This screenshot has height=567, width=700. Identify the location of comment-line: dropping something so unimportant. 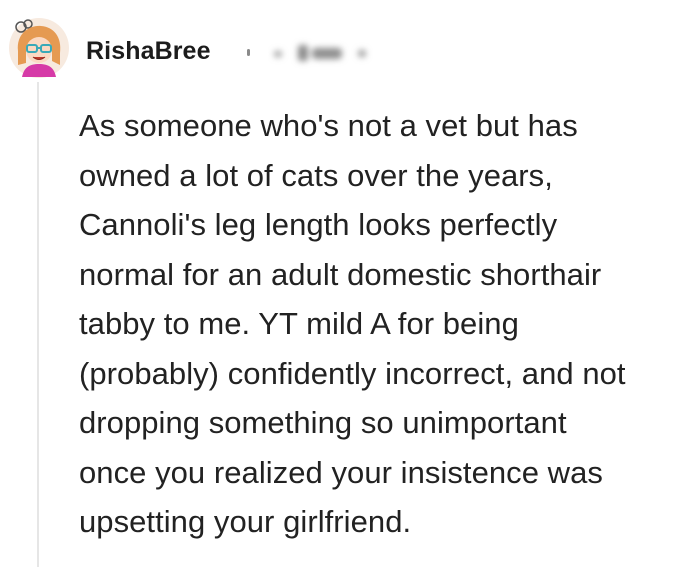
(323, 422).